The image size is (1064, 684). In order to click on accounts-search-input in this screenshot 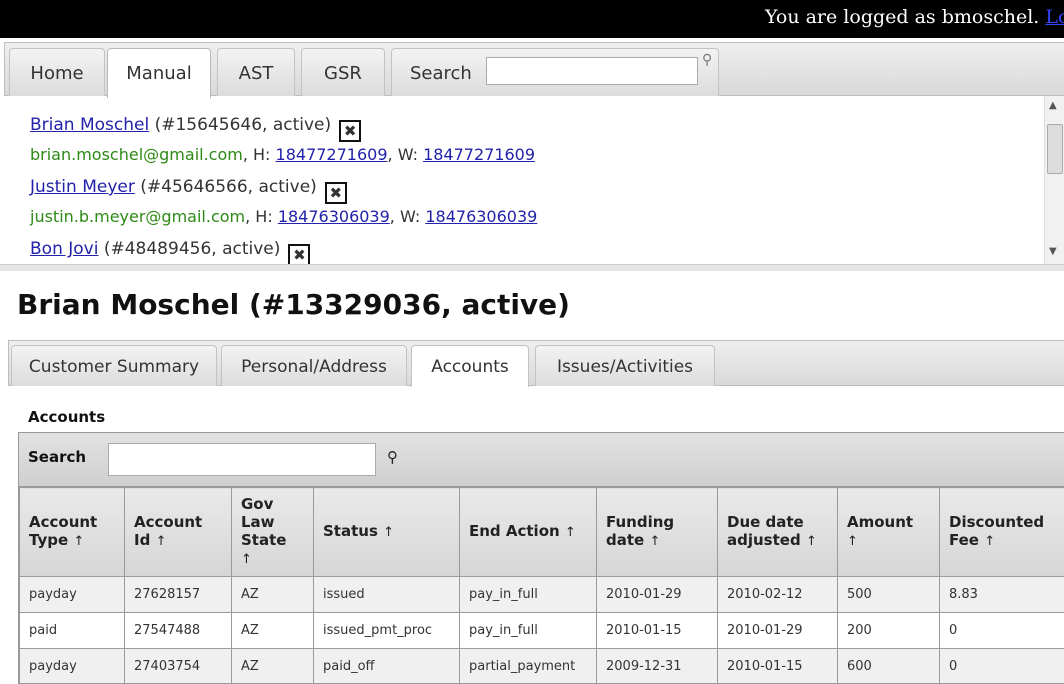, I will do `click(242, 459)`.